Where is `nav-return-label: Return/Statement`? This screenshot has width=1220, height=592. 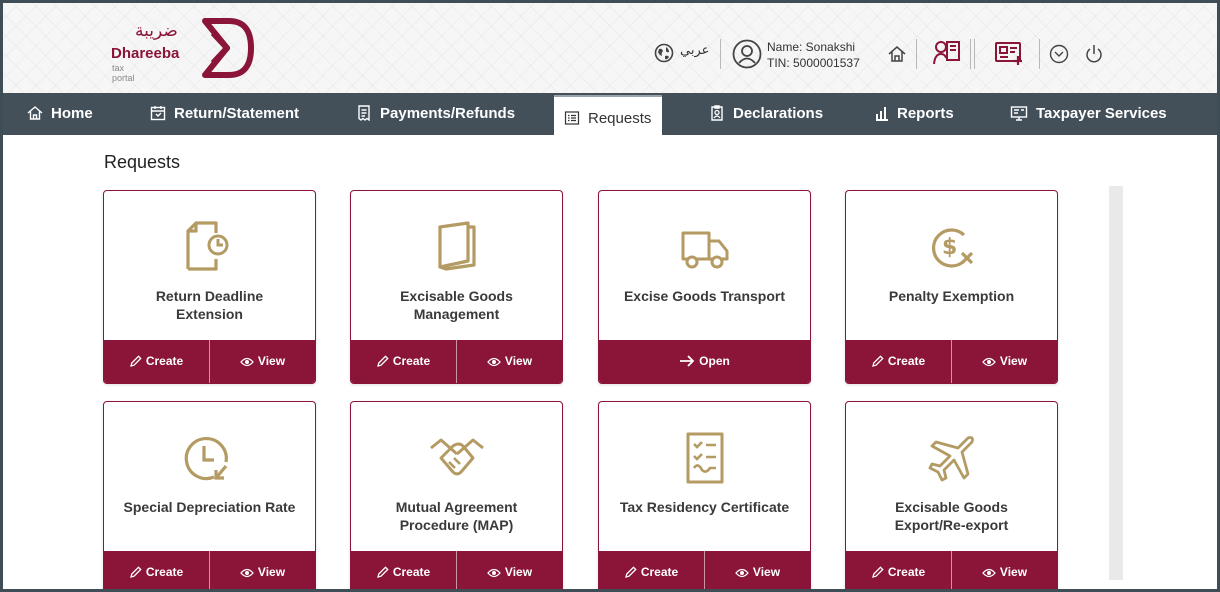
nav-return-label: Return/Statement is located at coordinates (237, 113).